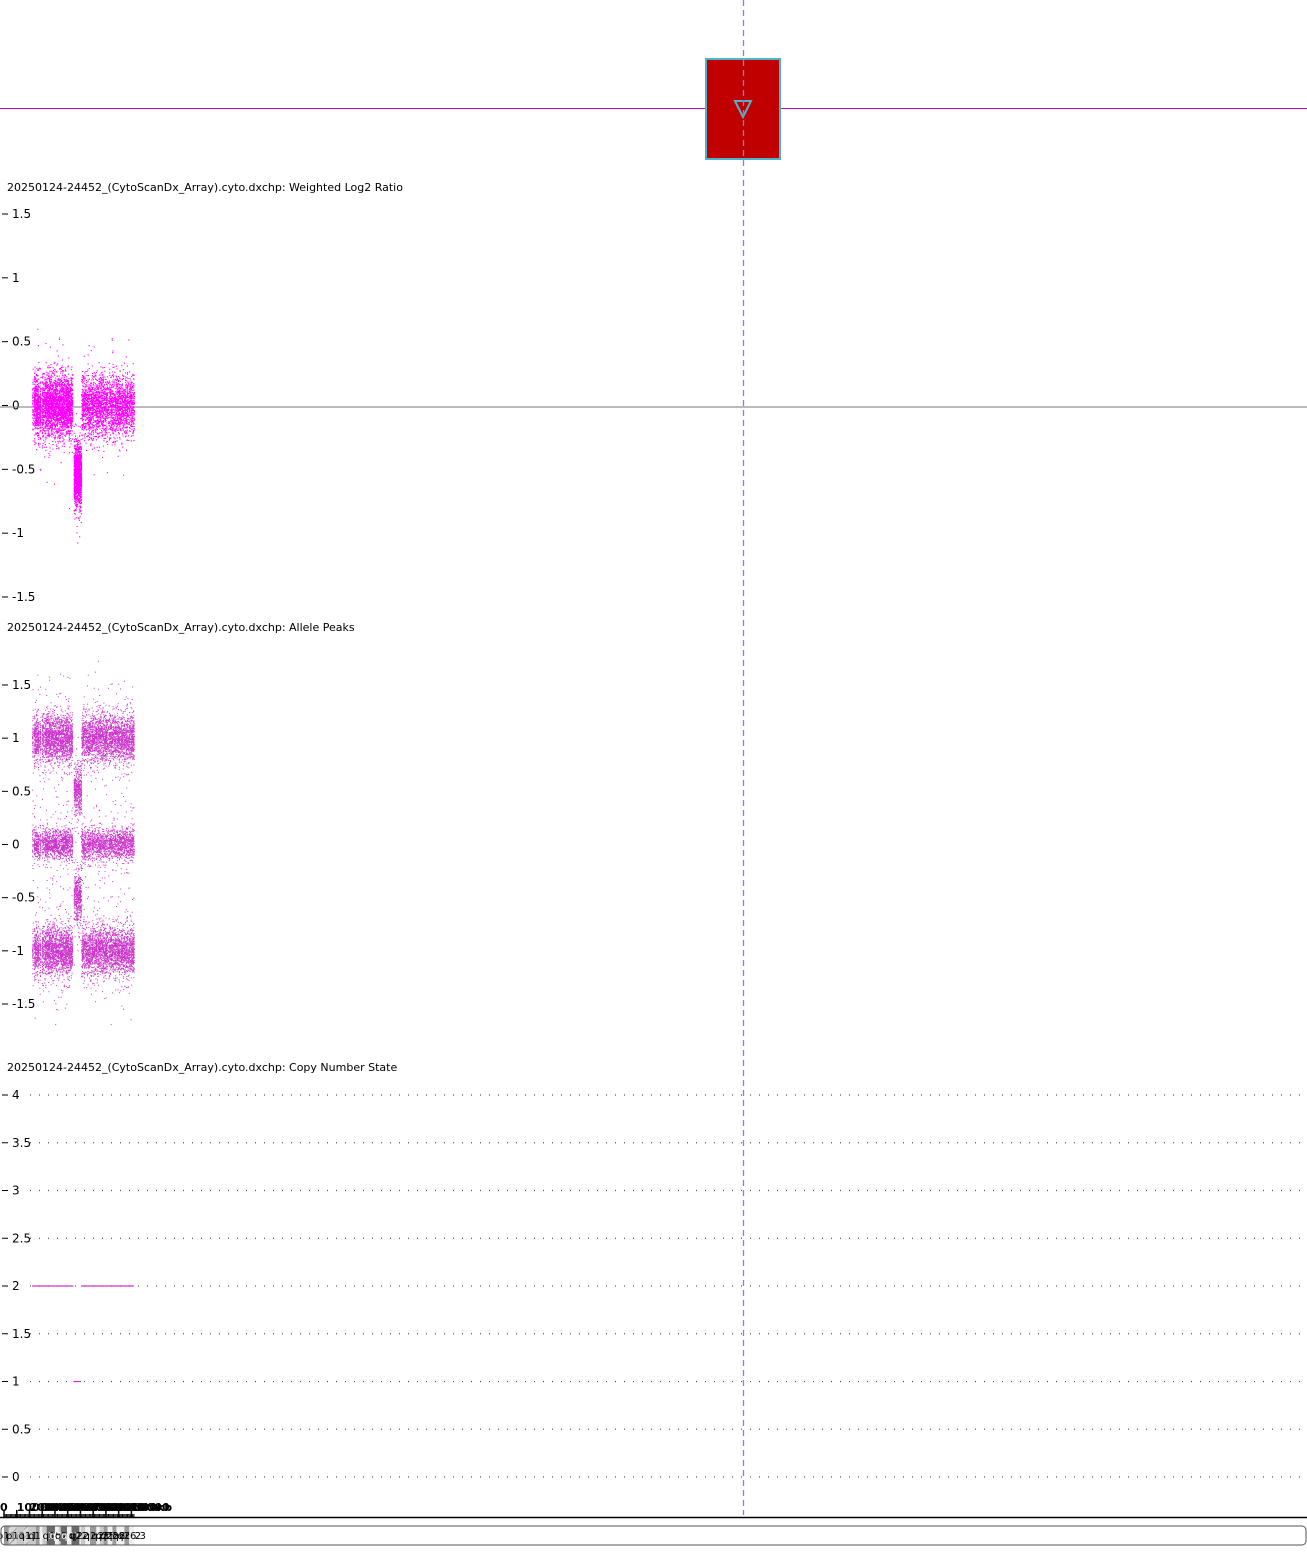  Describe the element at coordinates (653, 109) in the screenshot. I see `segment-track` at that location.